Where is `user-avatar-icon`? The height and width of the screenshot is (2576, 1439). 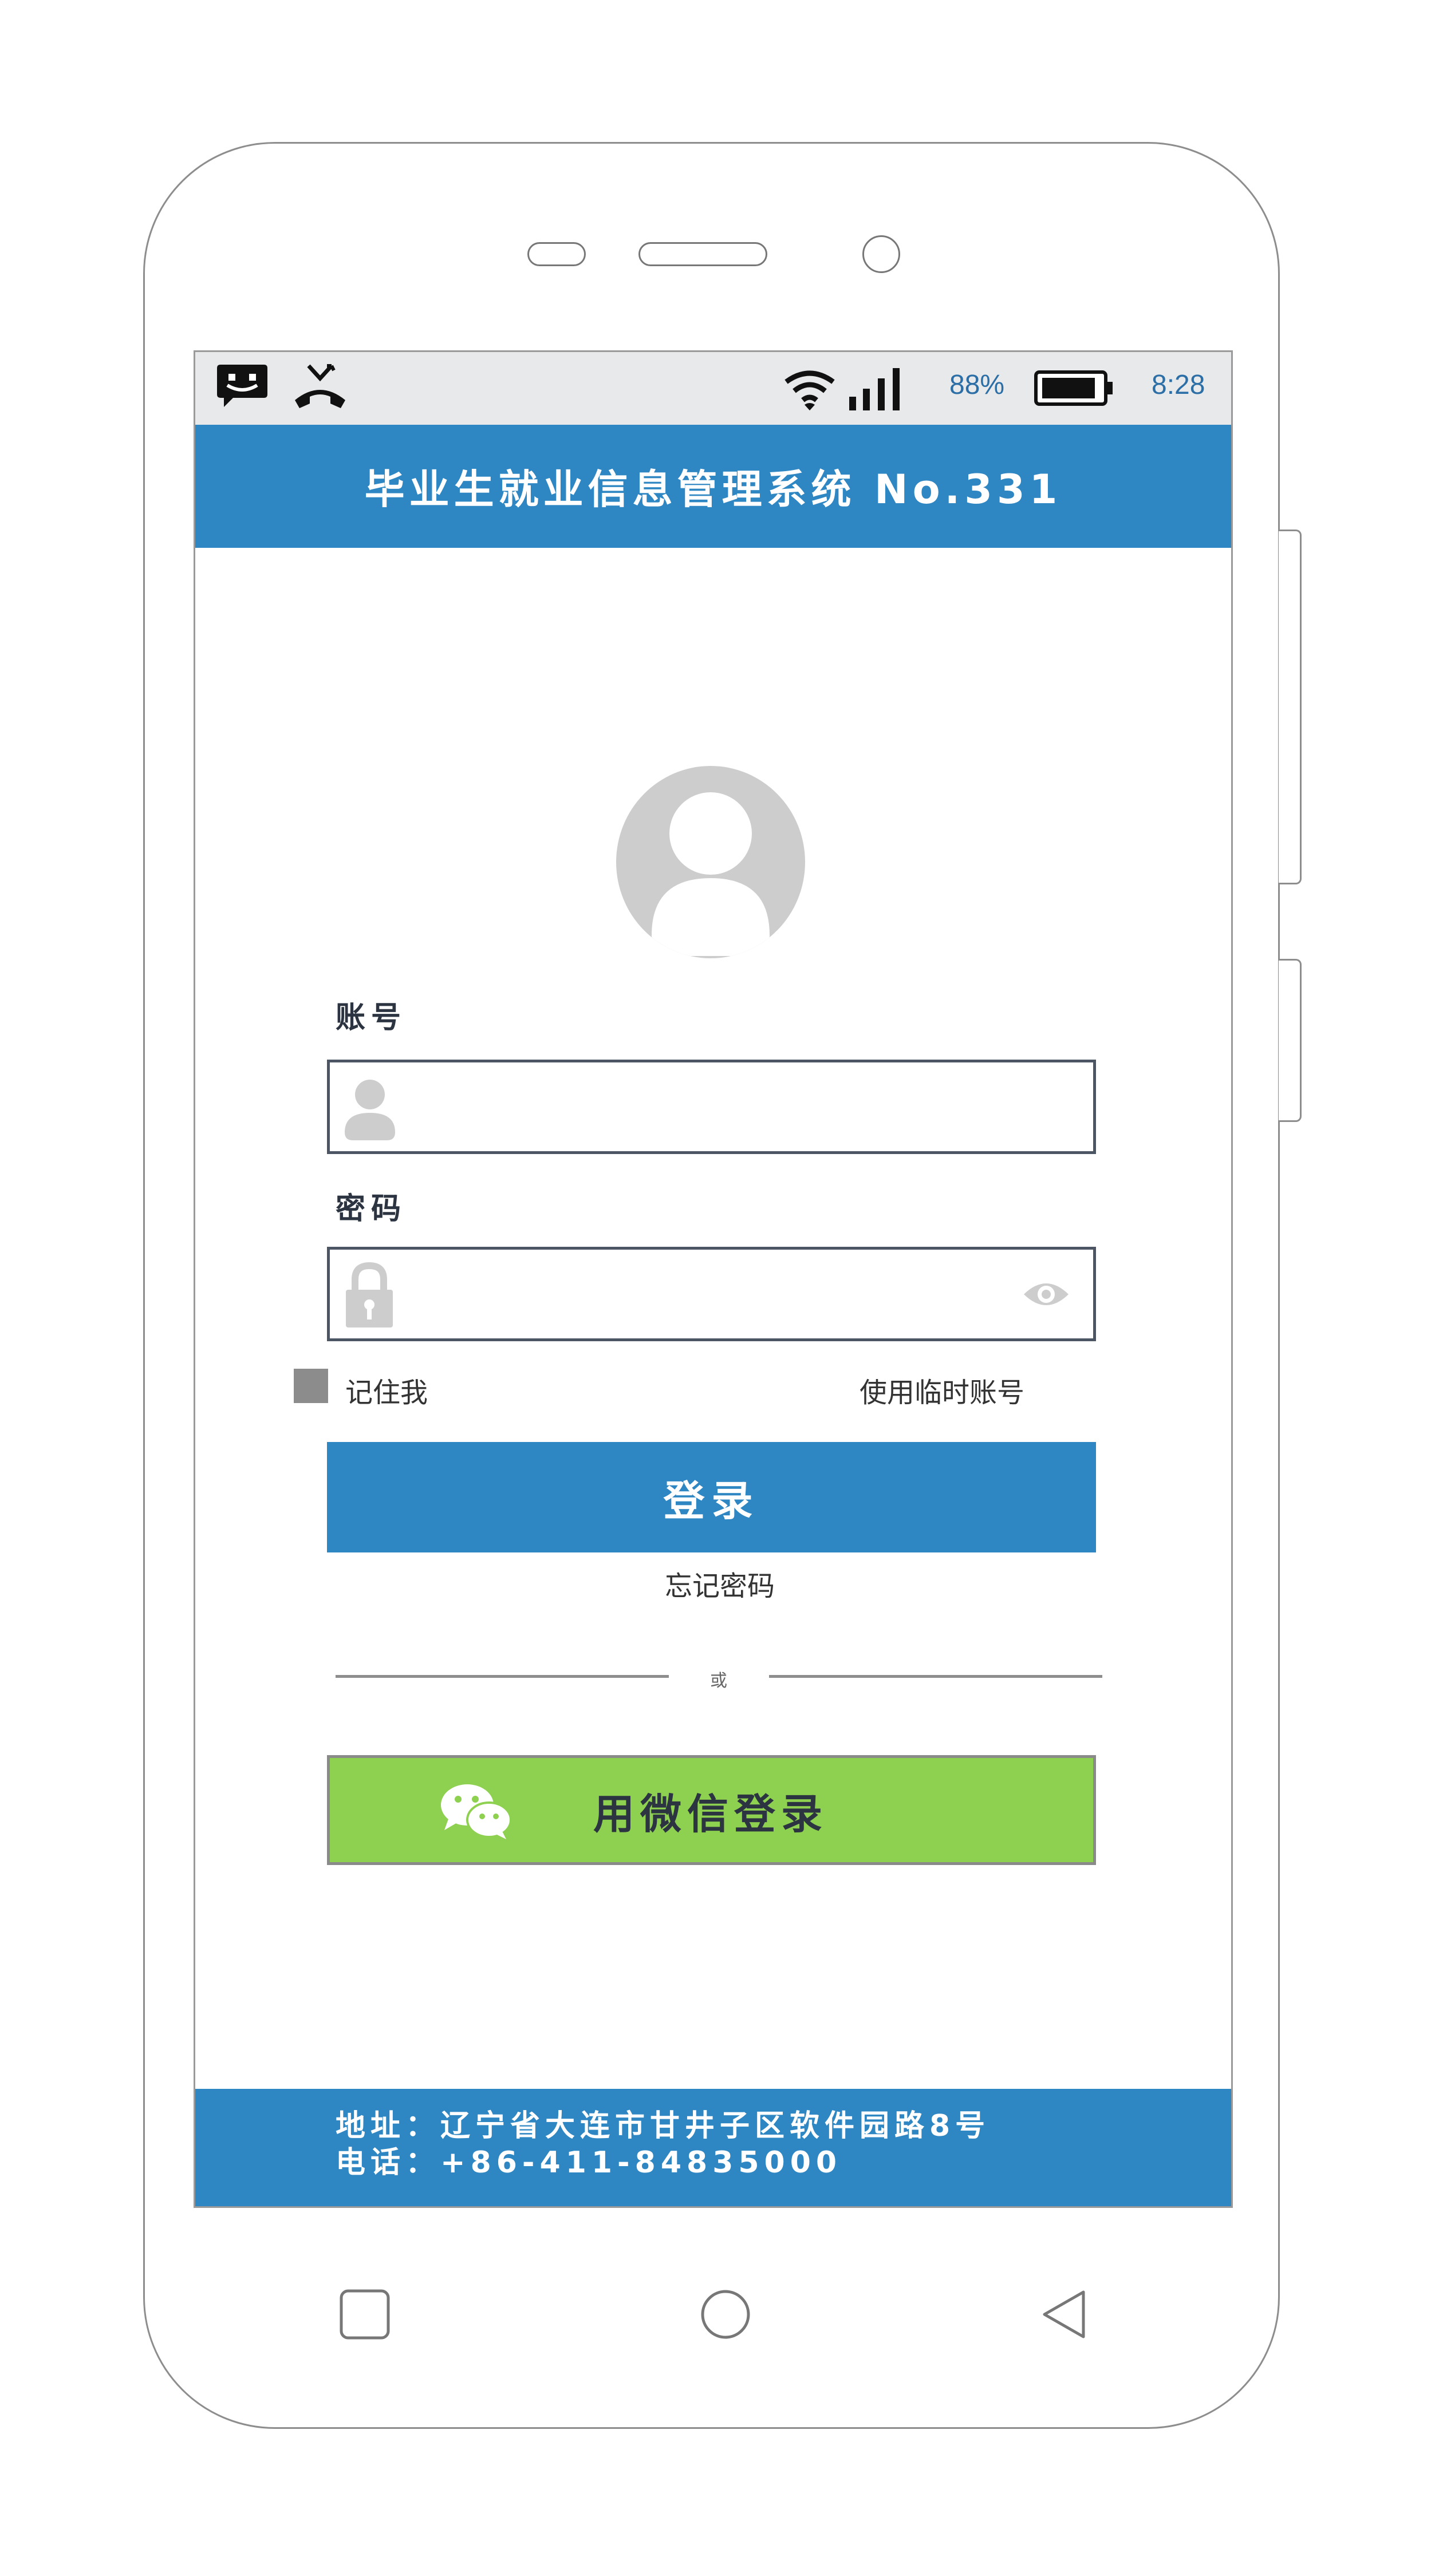
user-avatar-icon is located at coordinates (710, 862).